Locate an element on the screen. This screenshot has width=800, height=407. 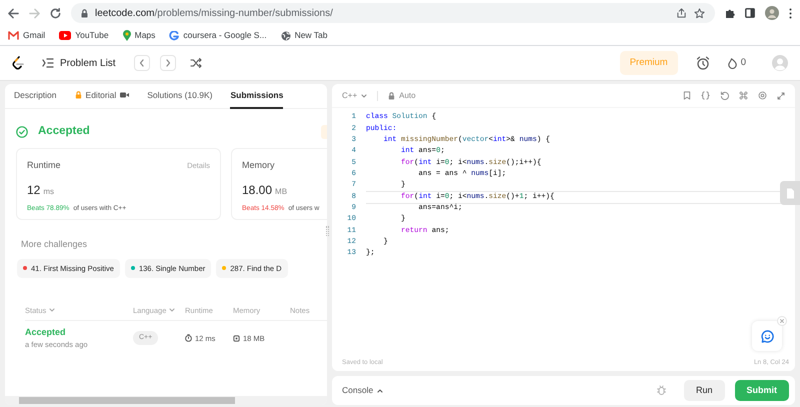
command-icon is located at coordinates (743, 95).